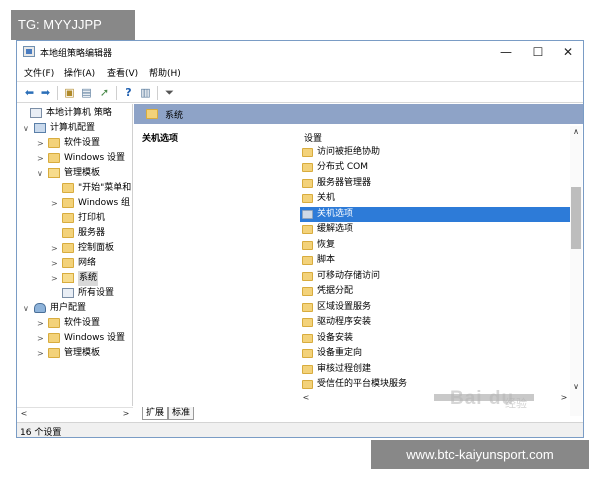 Image resolution: width=600 pixels, height=480 pixels. Describe the element at coordinates (165, 72) in the screenshot. I see `menu-help: 帮助(H)` at that location.